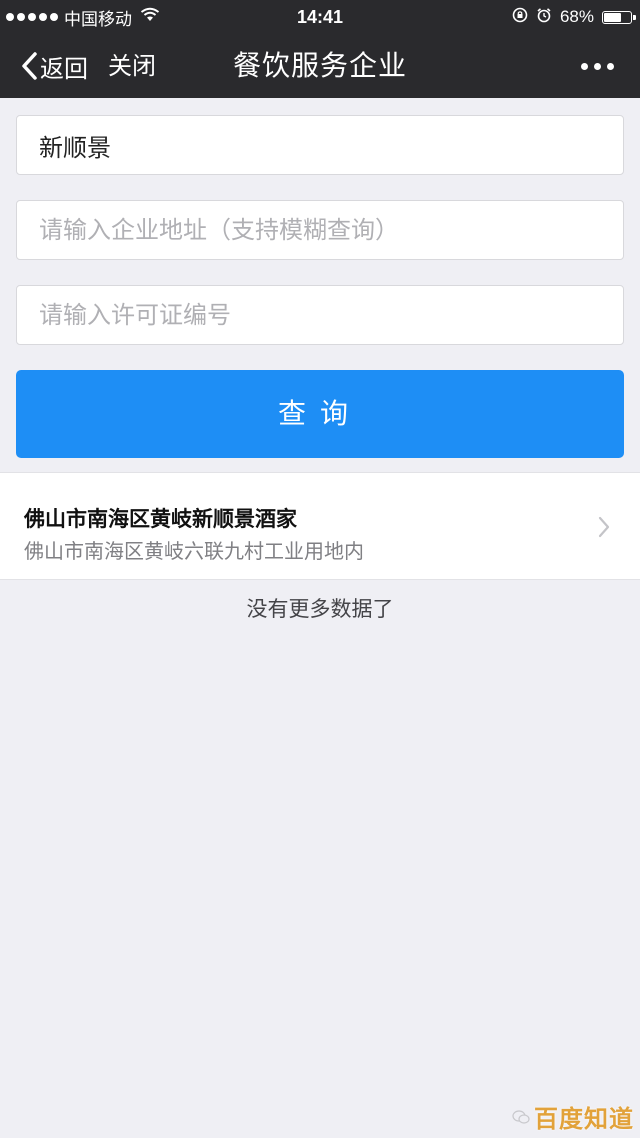 This screenshot has width=640, height=1138. I want to click on status-right: 68%, so click(574, 17).